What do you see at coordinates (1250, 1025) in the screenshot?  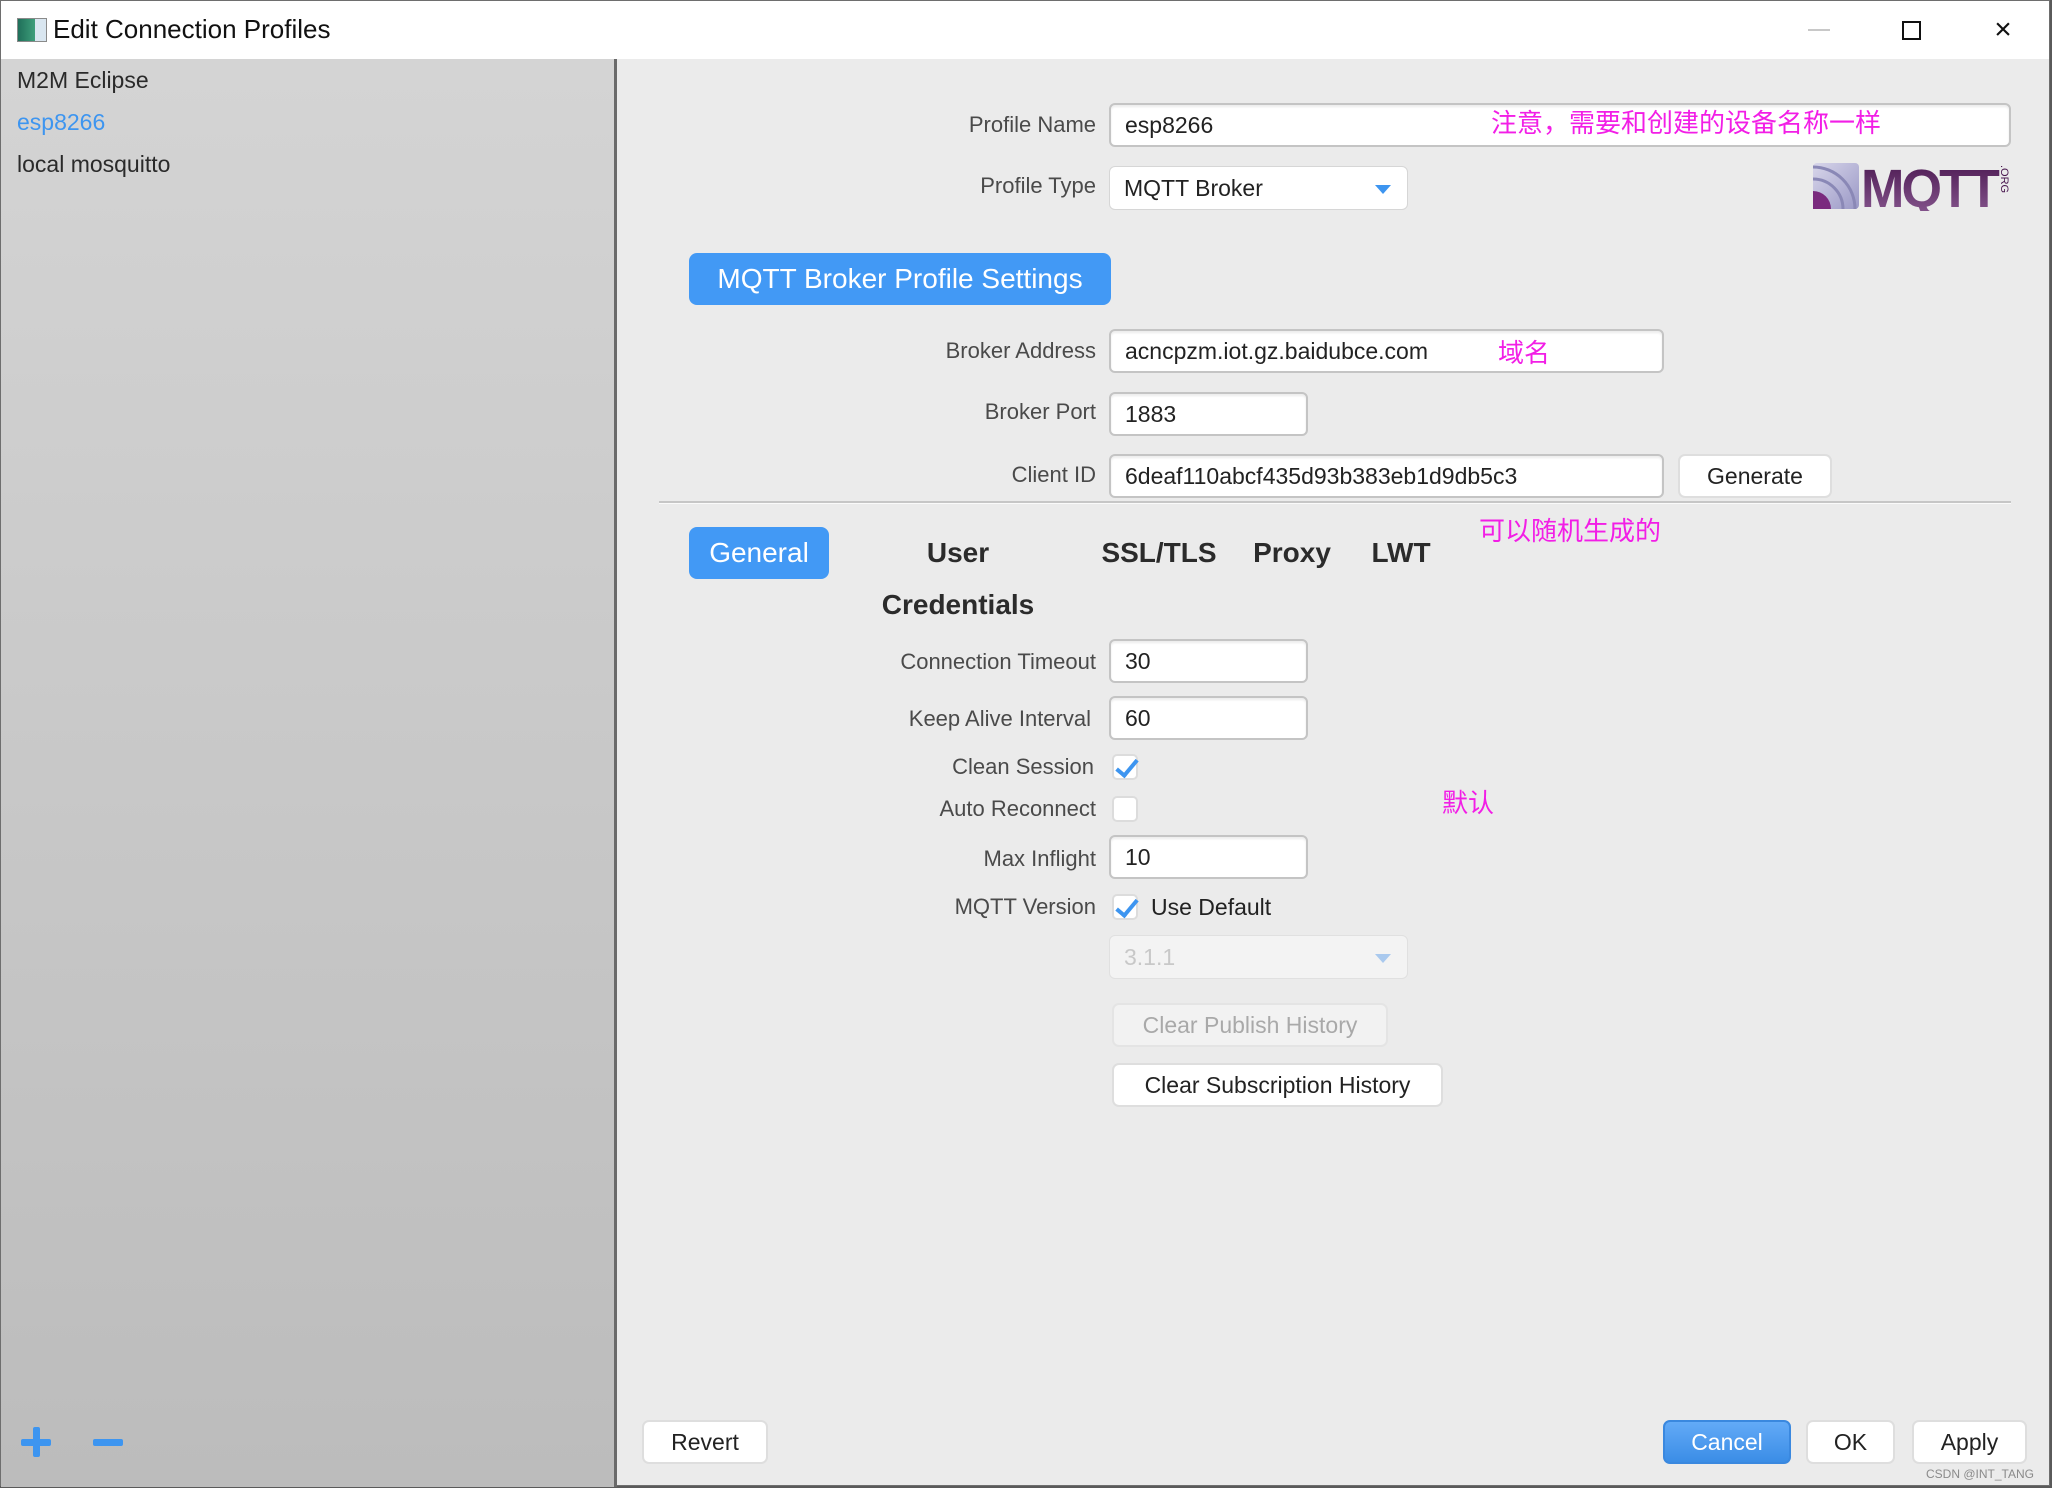 I see `clear-publish-history-button: Clear Publish History` at bounding box center [1250, 1025].